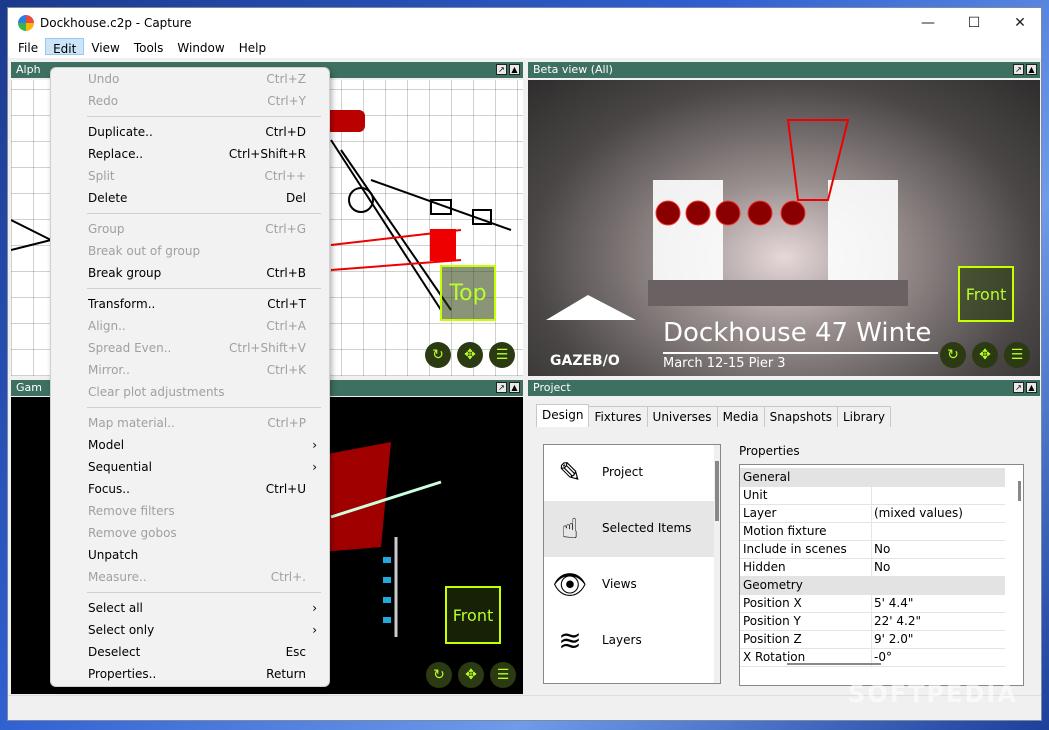 Image resolution: width=1049 pixels, height=730 pixels. What do you see at coordinates (190, 555) in the screenshot?
I see `menu-item-unpatch: Unpatch` at bounding box center [190, 555].